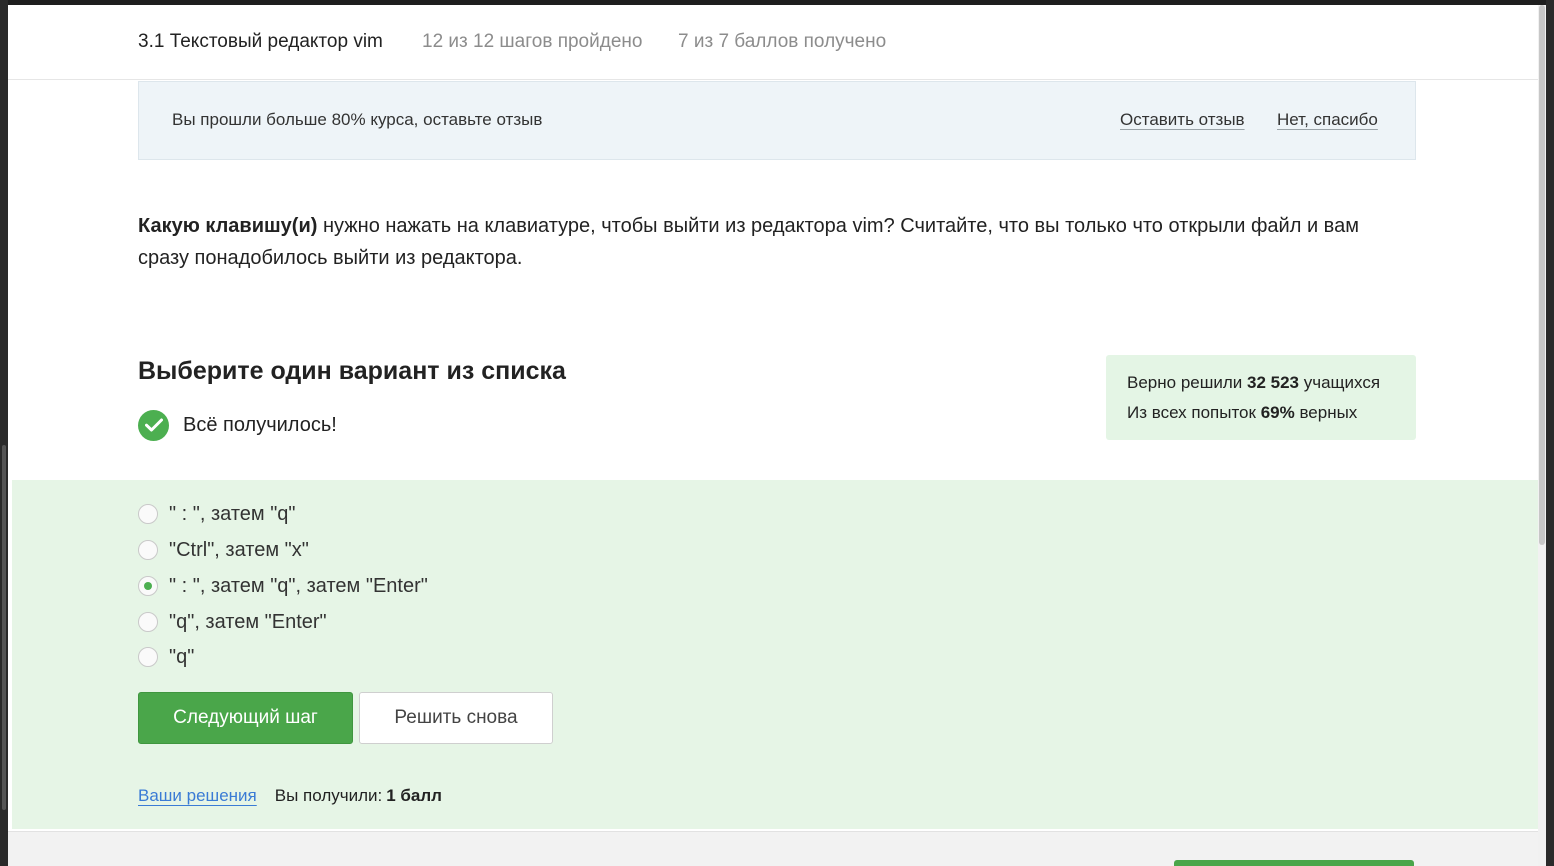  I want to click on solve-again-button: Решить снова, so click(456, 718).